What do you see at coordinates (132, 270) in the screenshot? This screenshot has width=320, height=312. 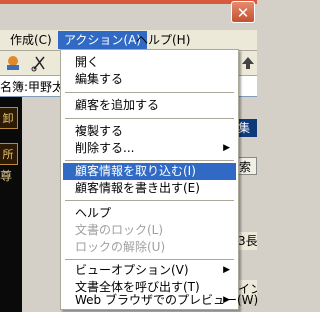 I see `menu-item-label: ビューオプション(V)` at bounding box center [132, 270].